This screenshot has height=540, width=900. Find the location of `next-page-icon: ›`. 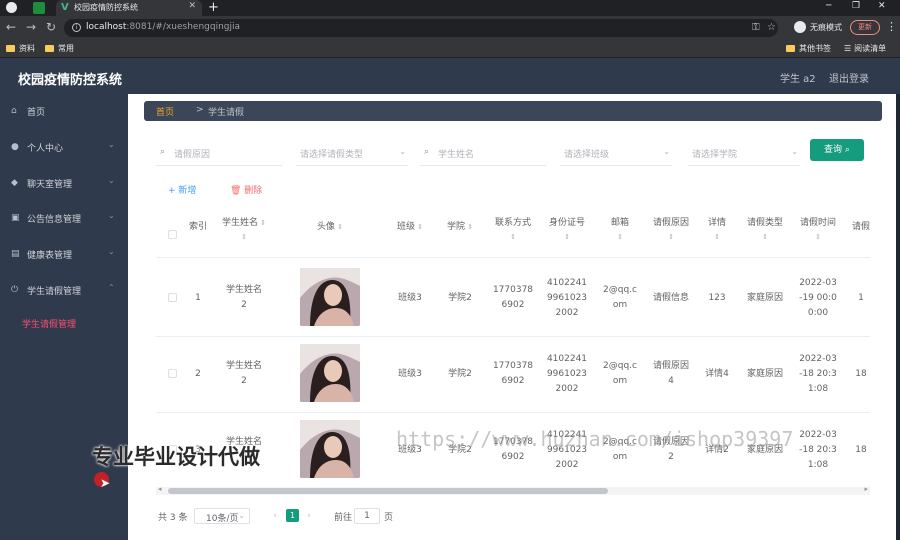

next-page-icon: › is located at coordinates (309, 516).